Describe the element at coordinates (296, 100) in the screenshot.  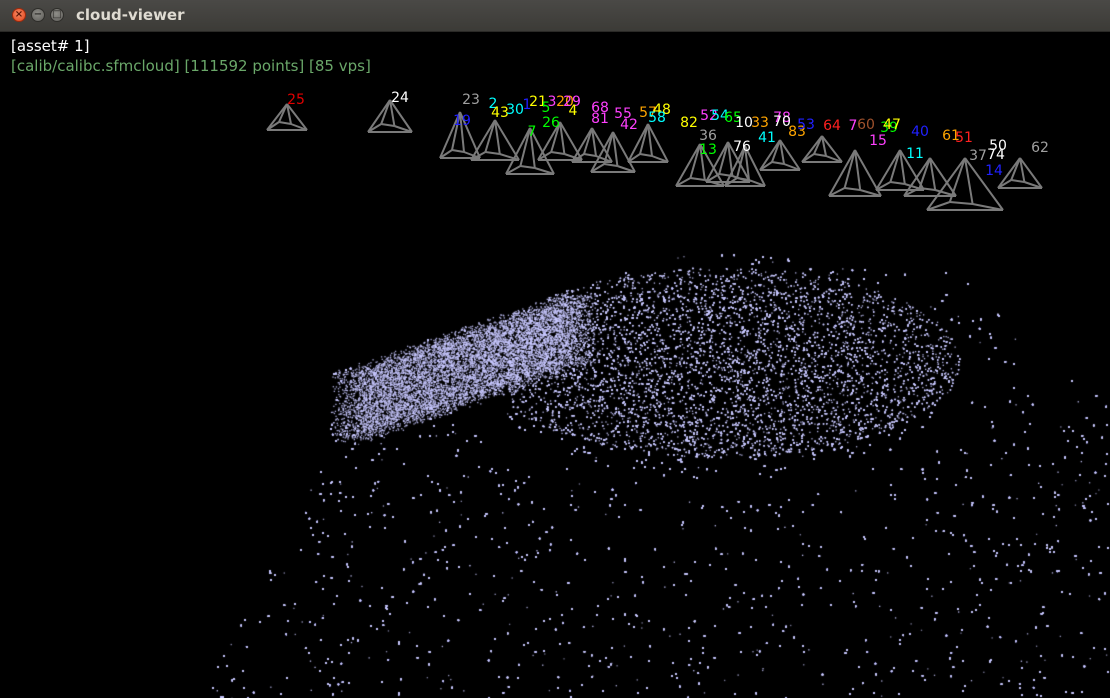
I see `camera-label: 25` at that location.